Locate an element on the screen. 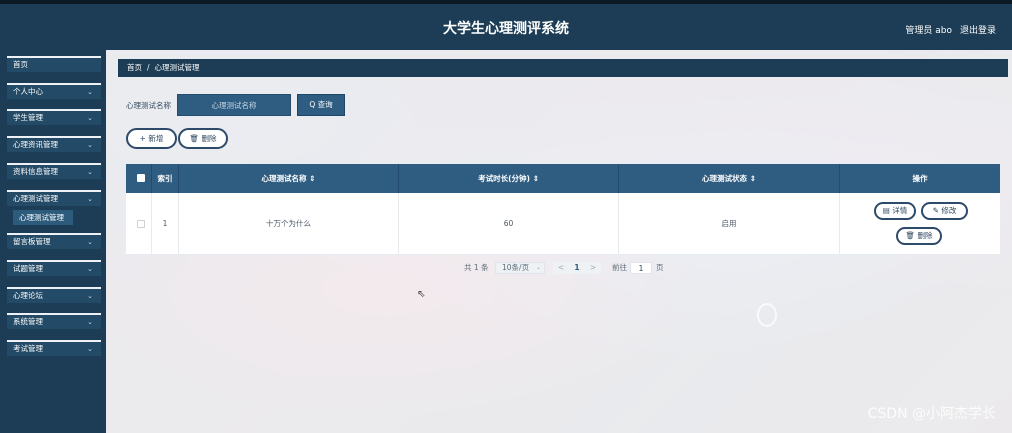  goto-page-input is located at coordinates (641, 268).